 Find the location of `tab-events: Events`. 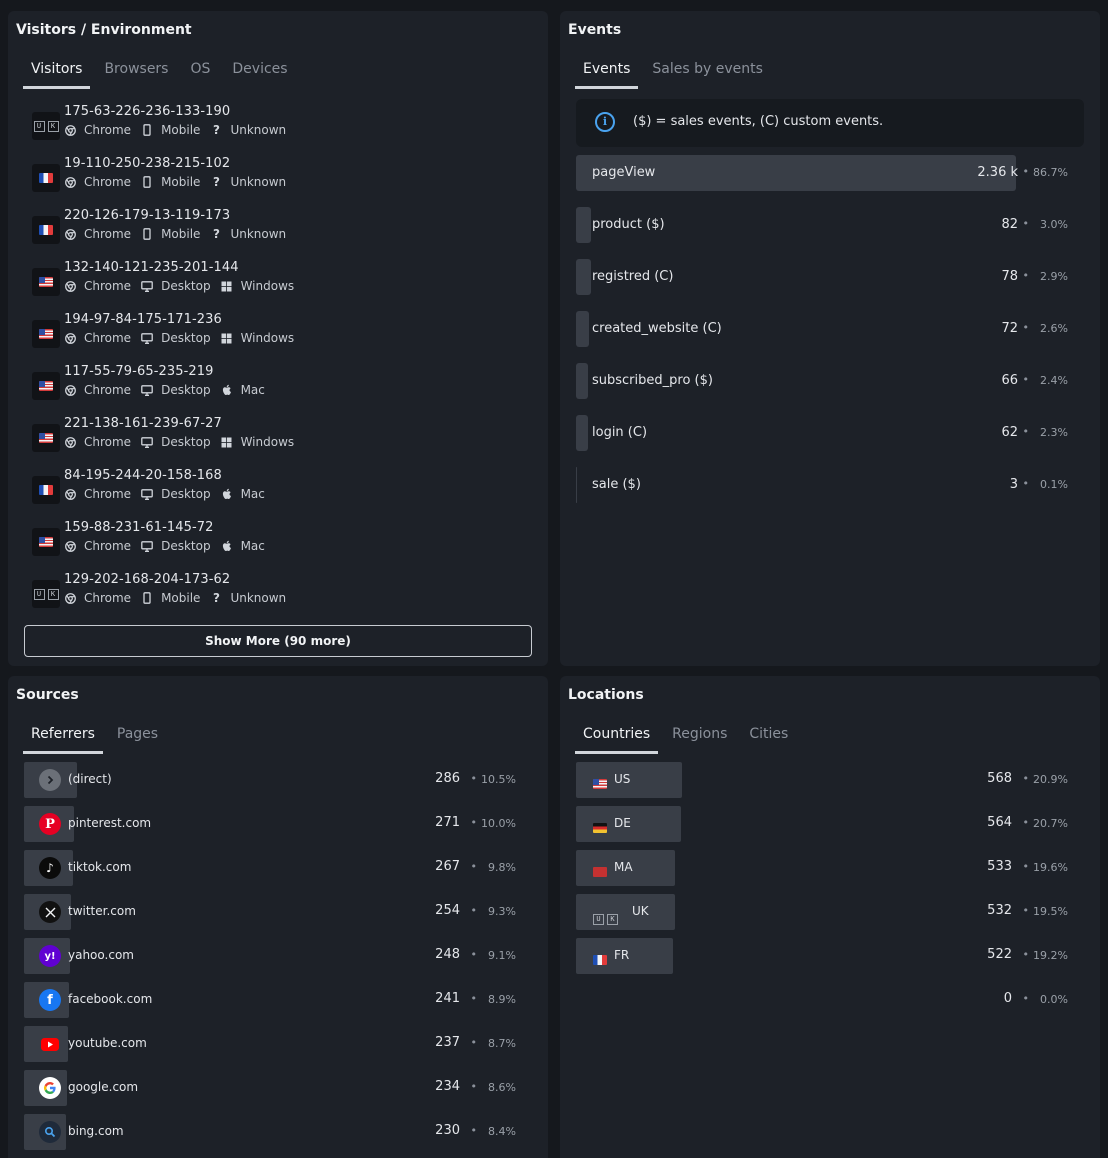

tab-events: Events is located at coordinates (607, 74).